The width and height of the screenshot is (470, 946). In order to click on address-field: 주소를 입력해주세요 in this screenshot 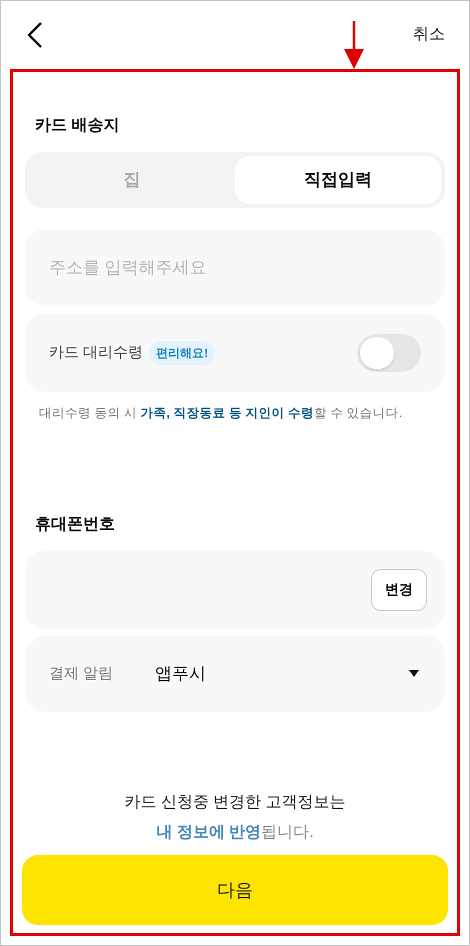, I will do `click(235, 267)`.